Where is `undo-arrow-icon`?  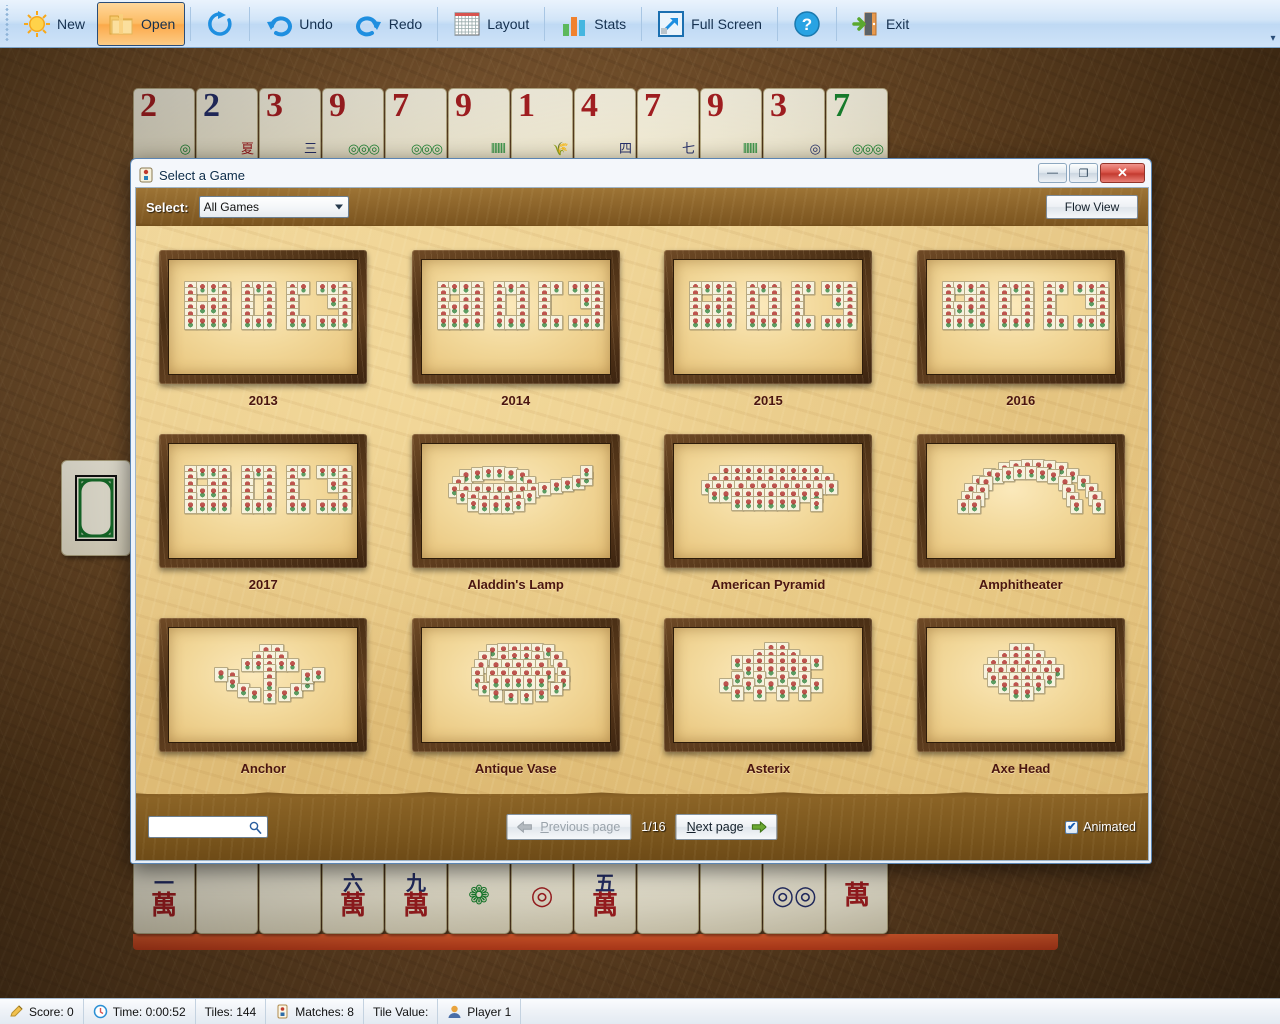
undo-arrow-icon is located at coordinates (279, 24).